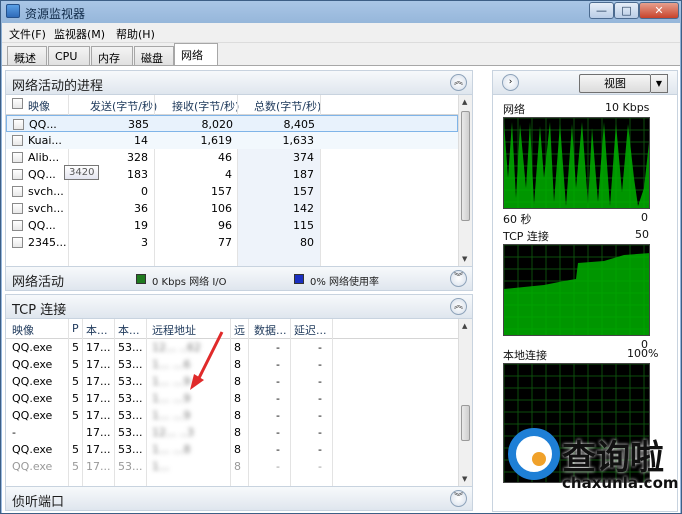 Image resolution: width=682 pixels, height=514 pixels. Describe the element at coordinates (38, 502) in the screenshot. I see `listening-ports-title: 侦听端口` at that location.